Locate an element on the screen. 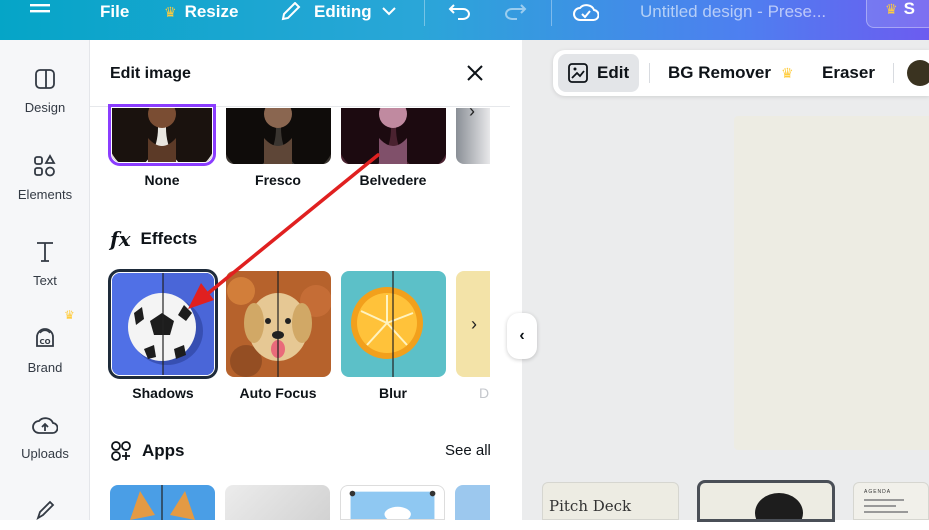  rail-item-label: Design is located at coordinates (45, 107).